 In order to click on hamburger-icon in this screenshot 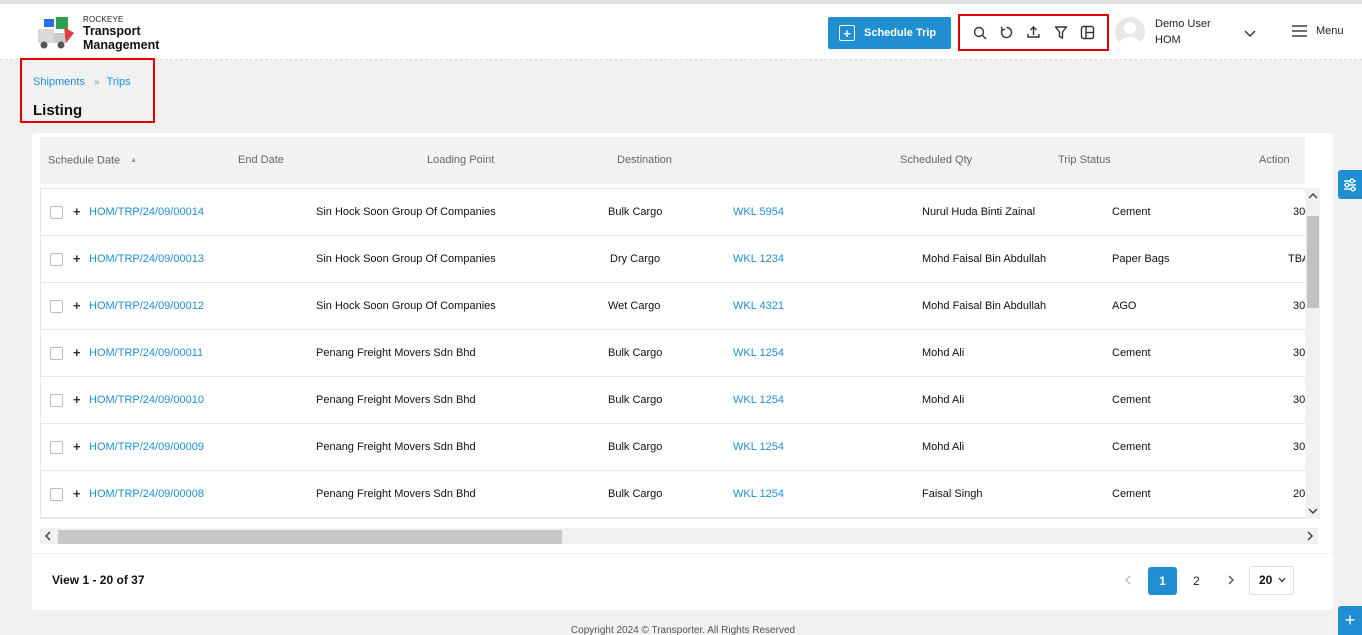, I will do `click(1299, 31)`.